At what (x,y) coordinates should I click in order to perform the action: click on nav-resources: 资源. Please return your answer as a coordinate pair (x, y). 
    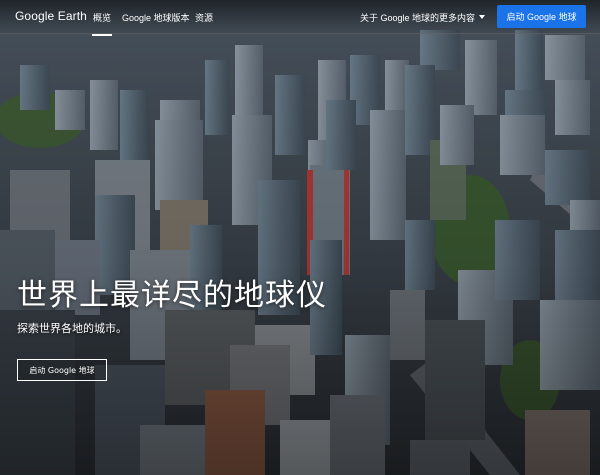
    Looking at the image, I should click on (204, 17).